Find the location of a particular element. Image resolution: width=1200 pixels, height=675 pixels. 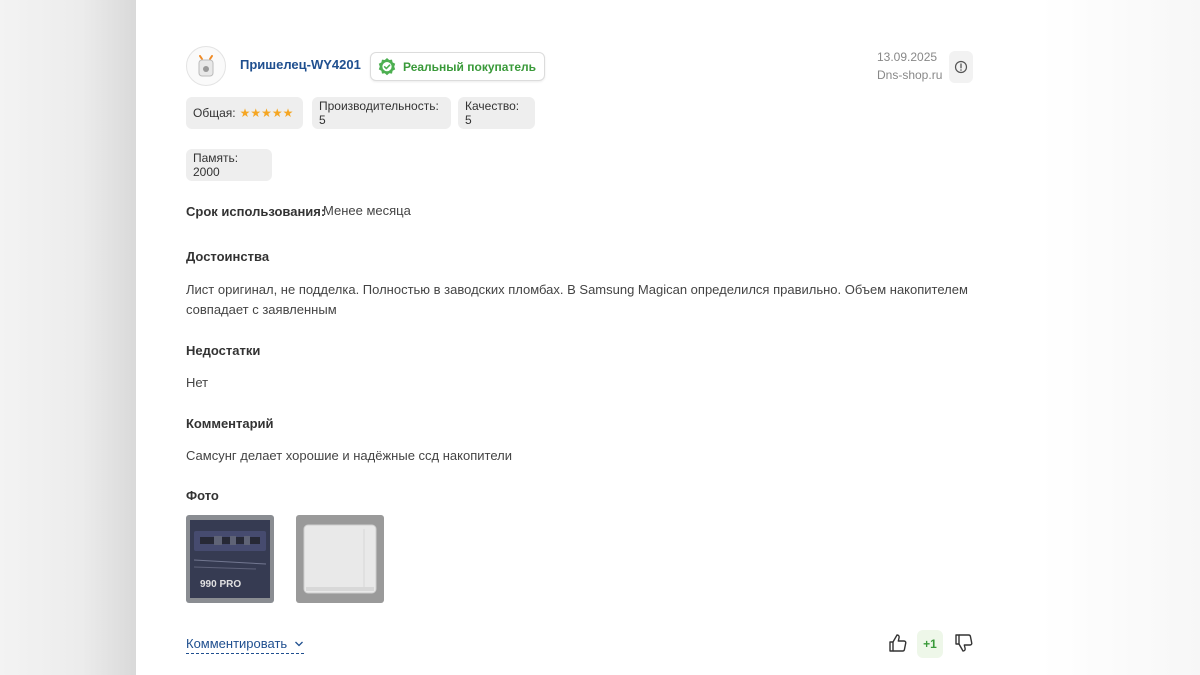

memory-rating-chip: Память: 2000 is located at coordinates (229, 165).